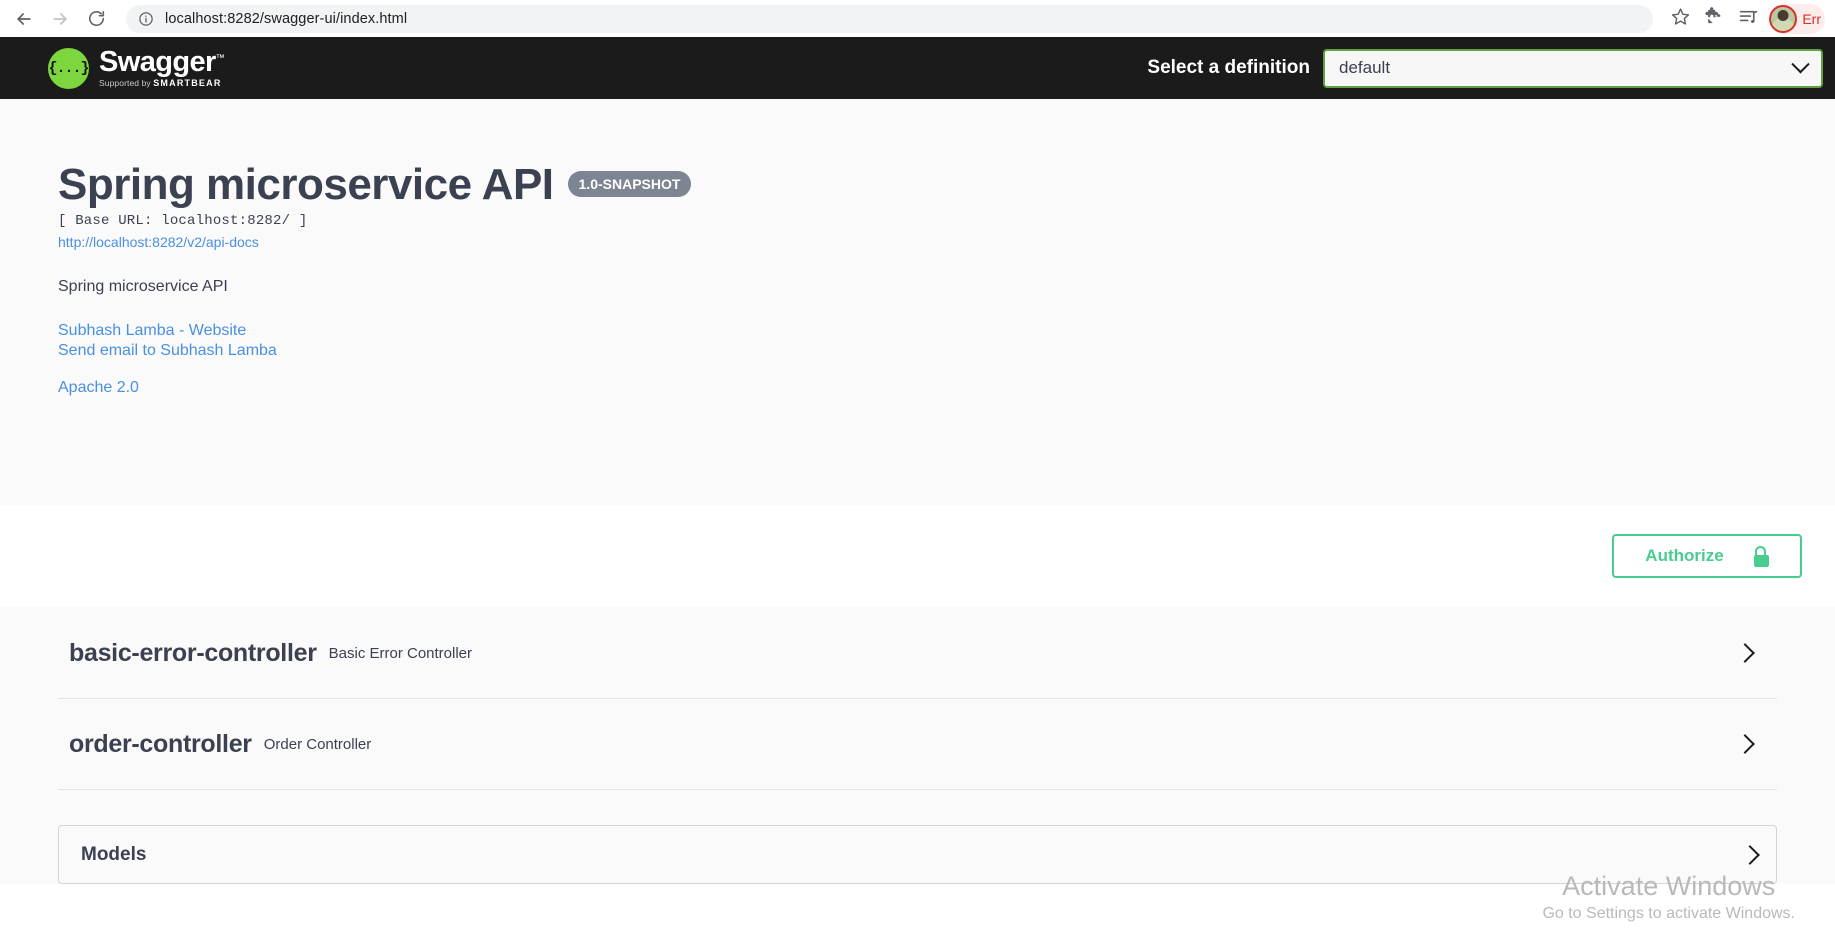 This screenshot has width=1835, height=931. I want to click on bookmark-button, so click(1680, 19).